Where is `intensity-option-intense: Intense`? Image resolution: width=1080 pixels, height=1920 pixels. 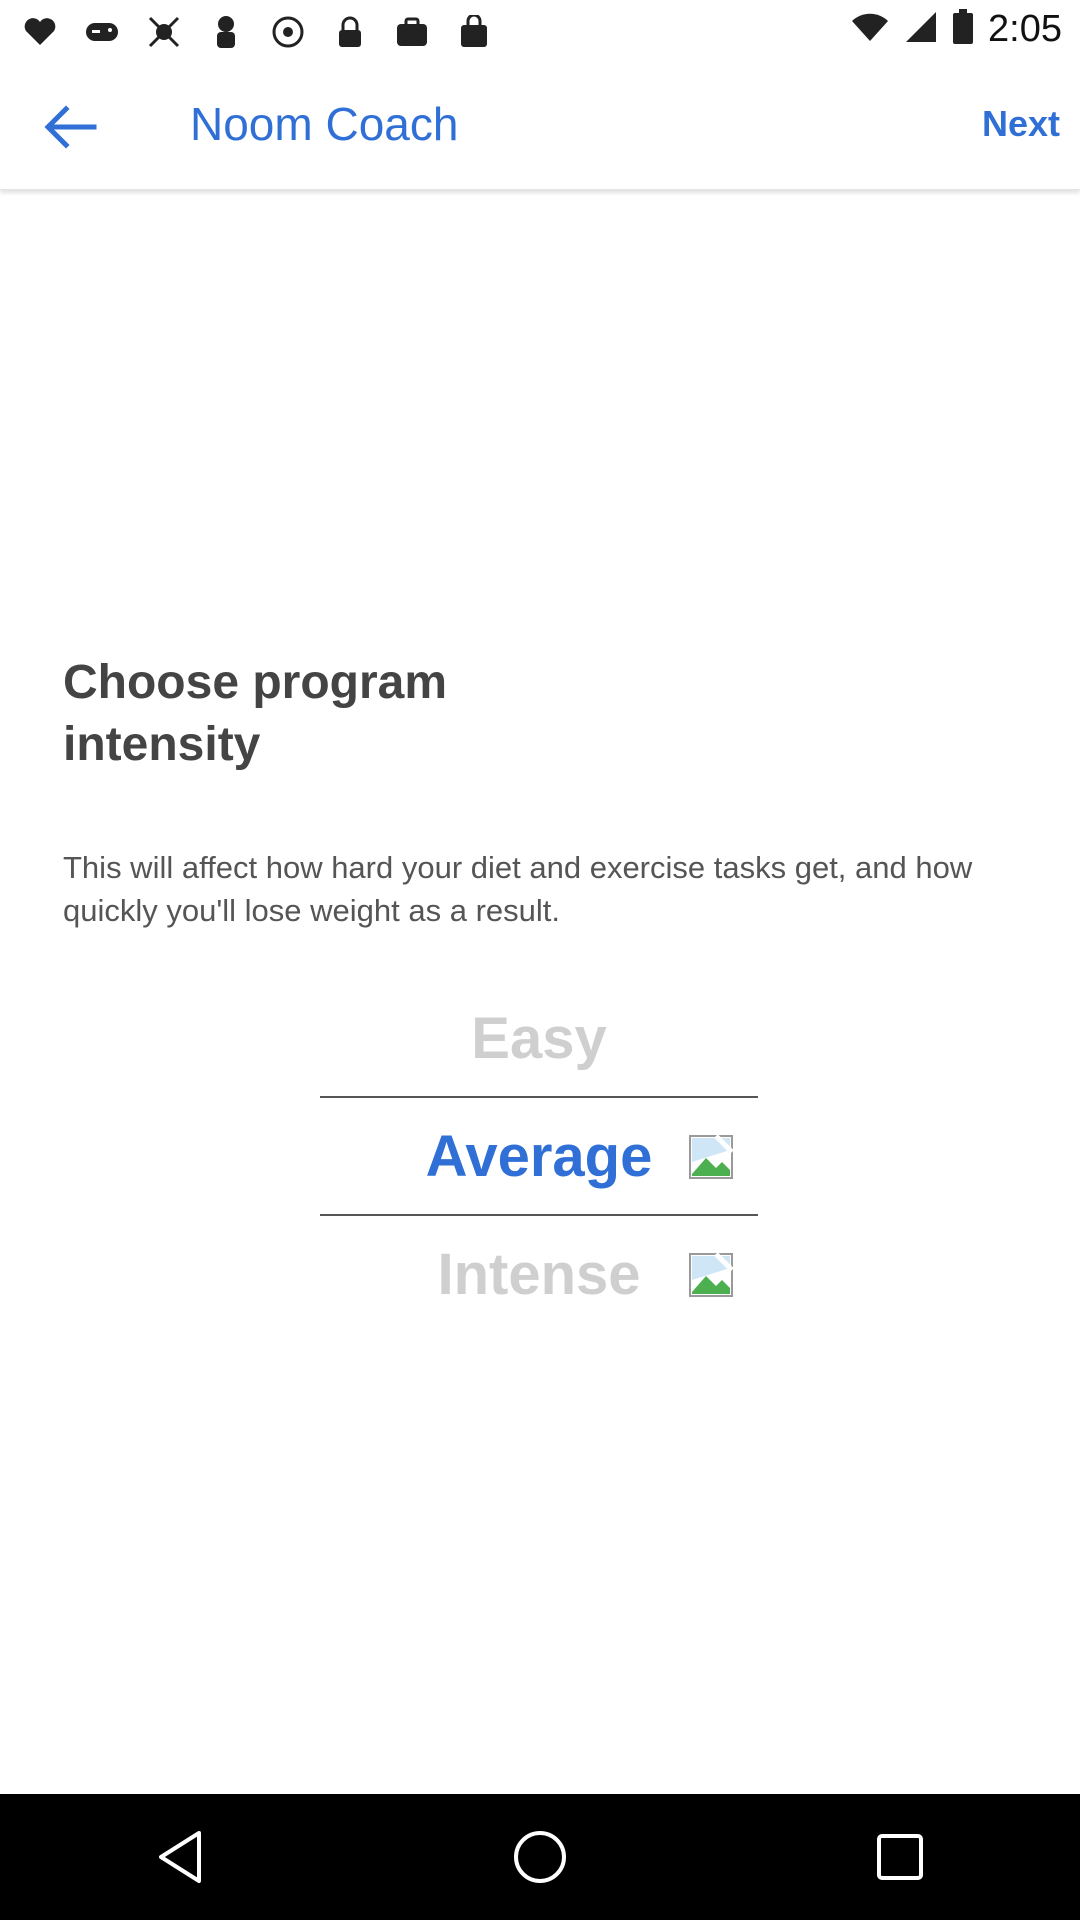 intensity-option-intense: Intense is located at coordinates (539, 1274).